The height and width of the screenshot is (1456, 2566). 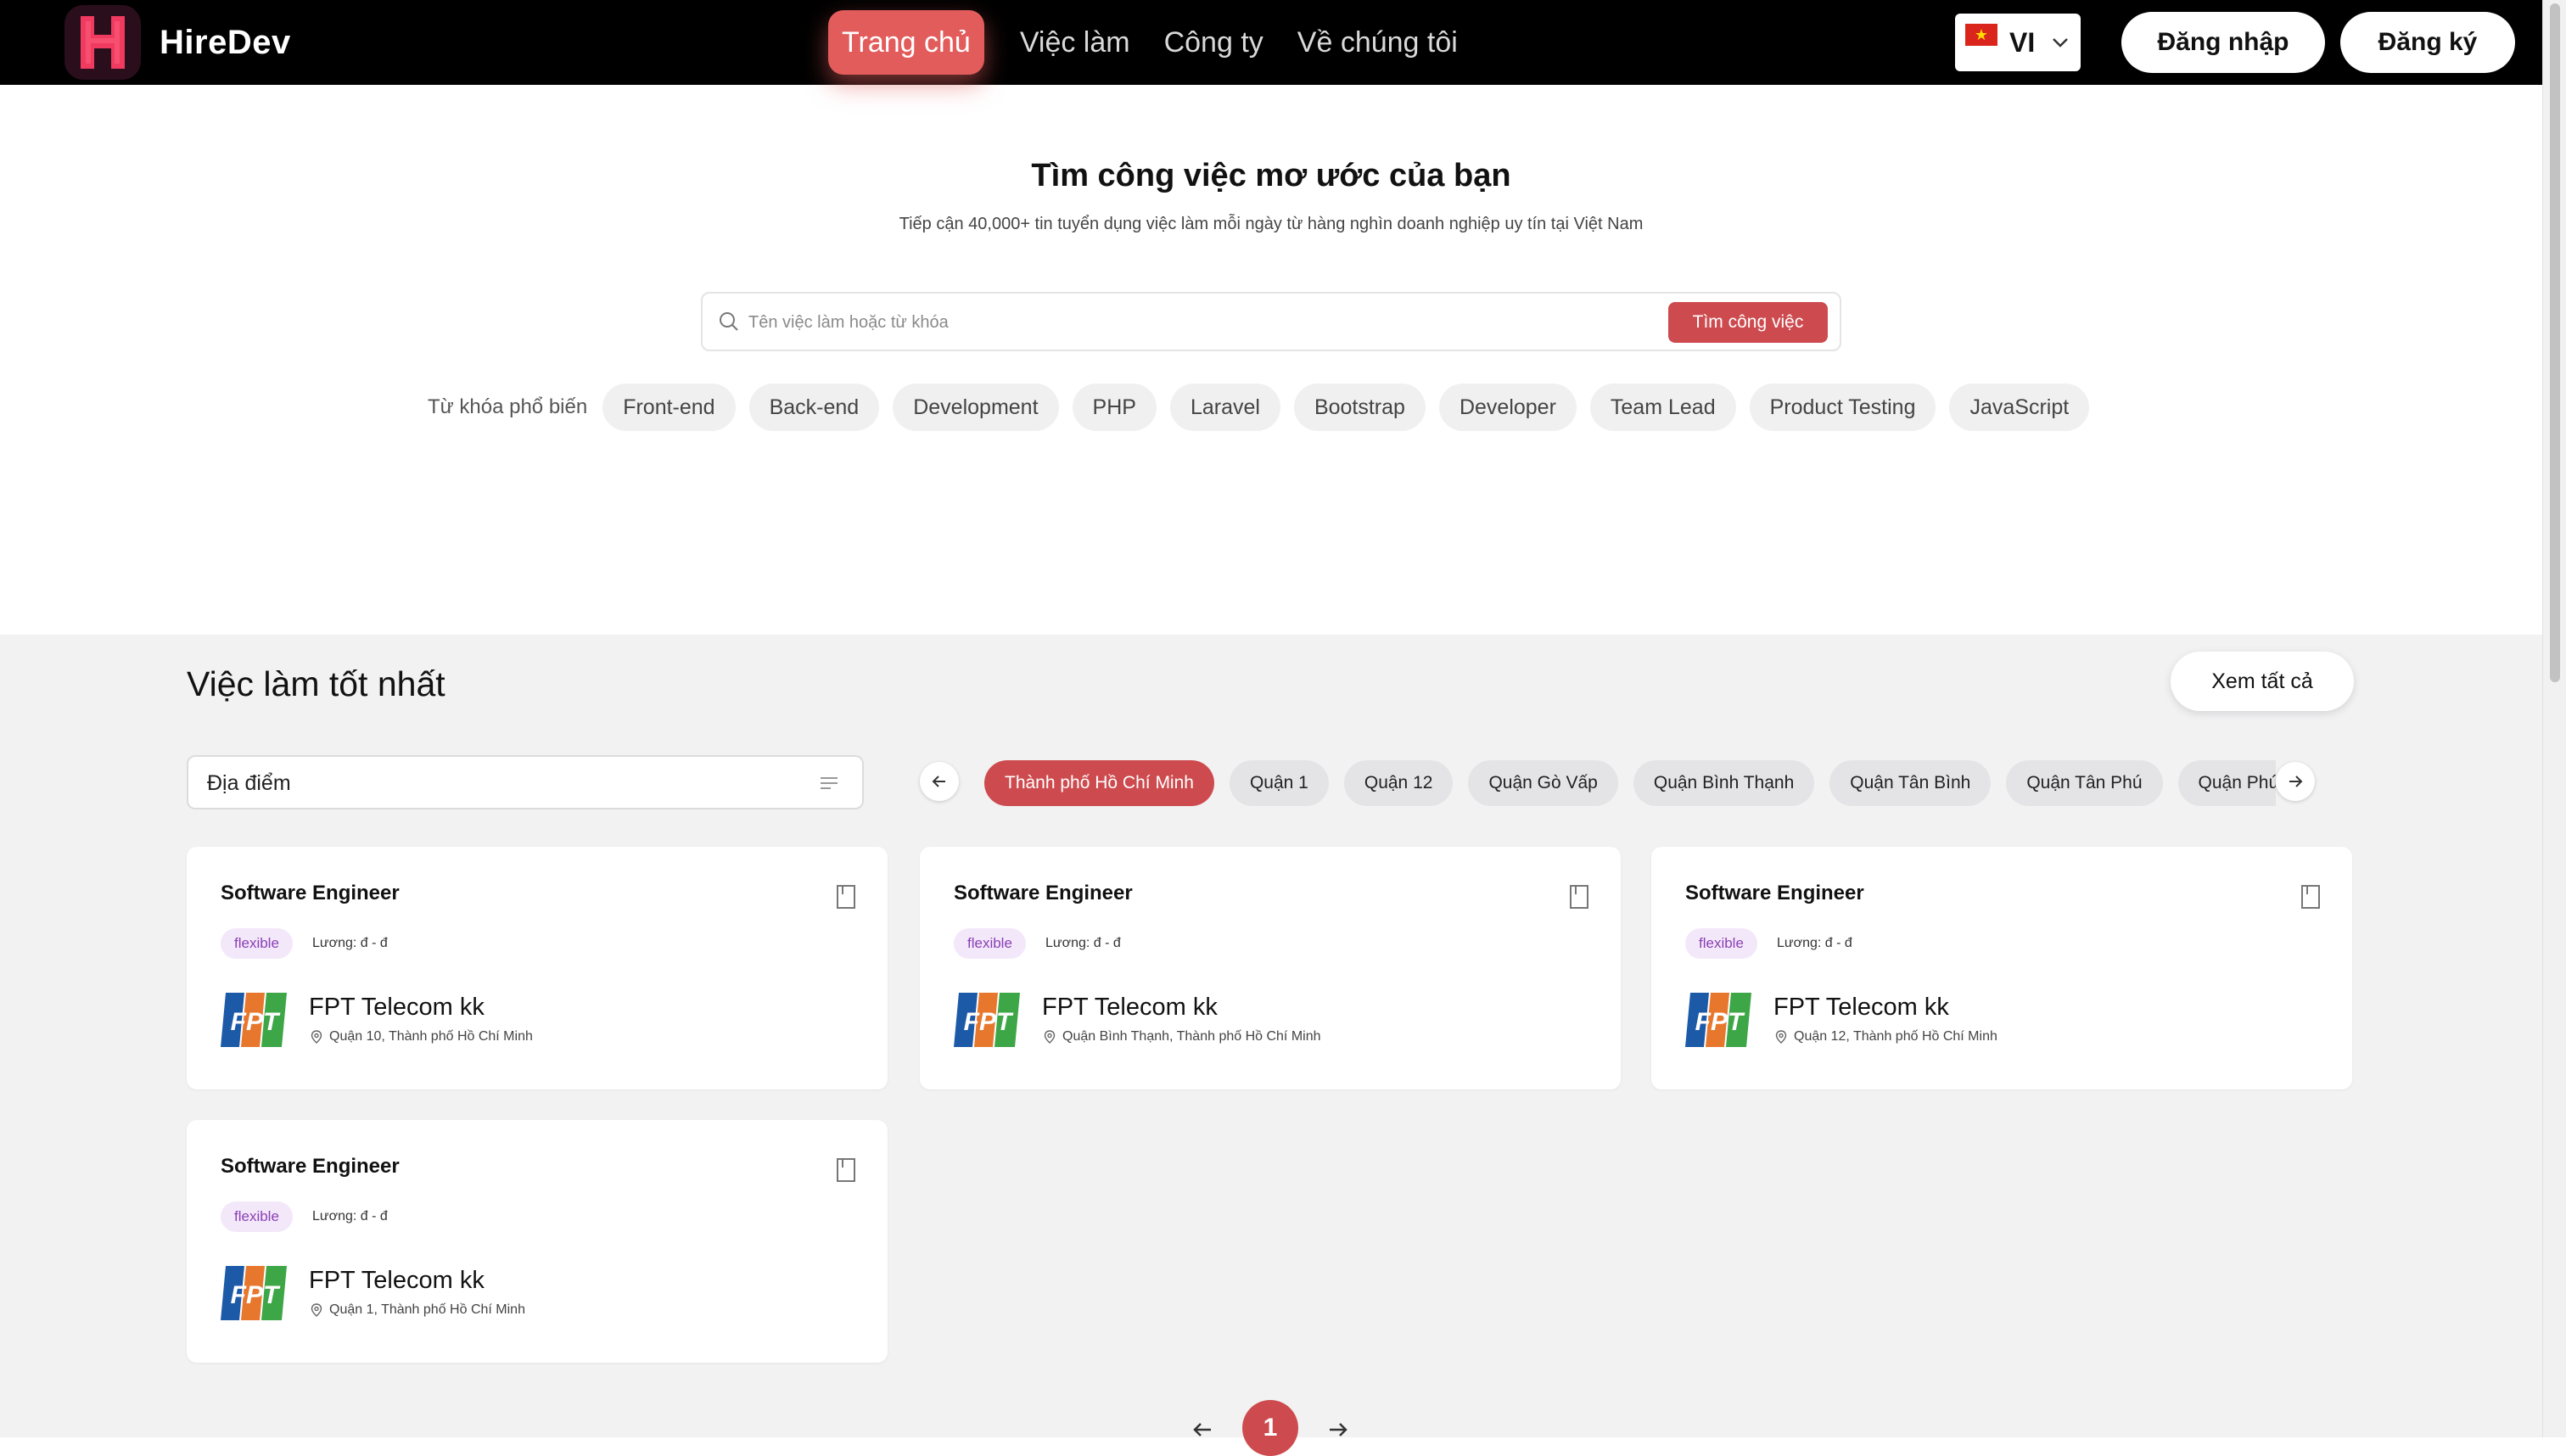 I want to click on login-button: Đăng nhập, so click(x=2223, y=42).